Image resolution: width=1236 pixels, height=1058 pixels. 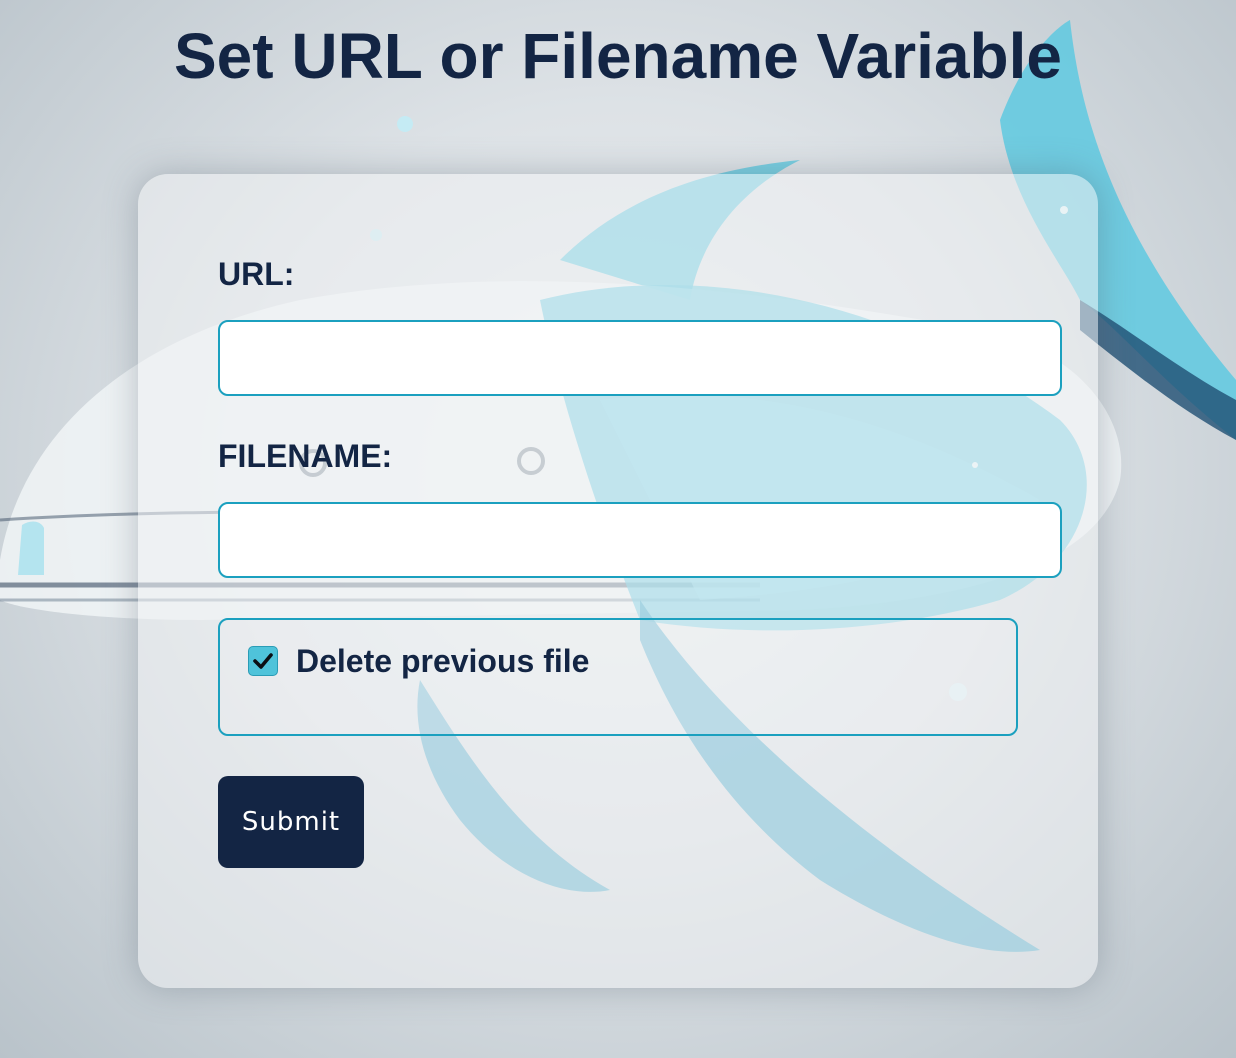 I want to click on delete-previous-file-label: Delete previous file, so click(x=442, y=661).